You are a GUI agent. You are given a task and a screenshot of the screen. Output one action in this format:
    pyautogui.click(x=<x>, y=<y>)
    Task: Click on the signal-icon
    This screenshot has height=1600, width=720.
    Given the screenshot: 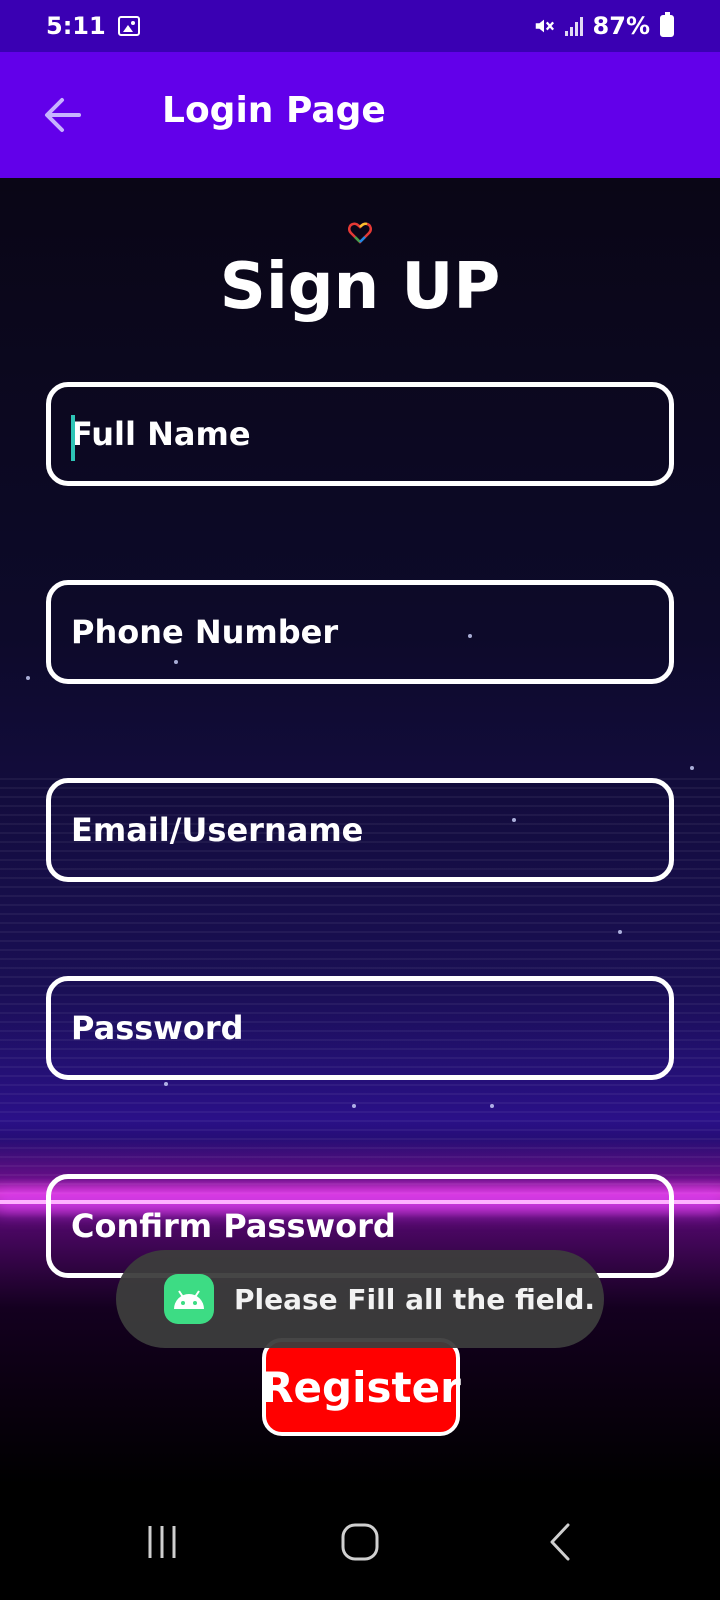 What is the action you would take?
    pyautogui.click(x=573, y=26)
    